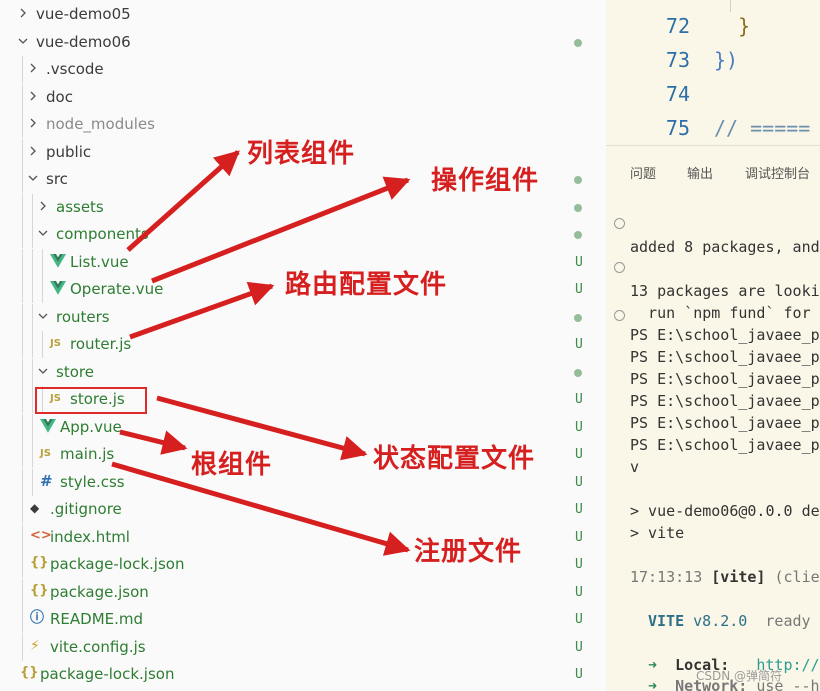 The width and height of the screenshot is (820, 691). Describe the element at coordinates (45, 453) in the screenshot. I see `javascript-icon: JS` at that location.